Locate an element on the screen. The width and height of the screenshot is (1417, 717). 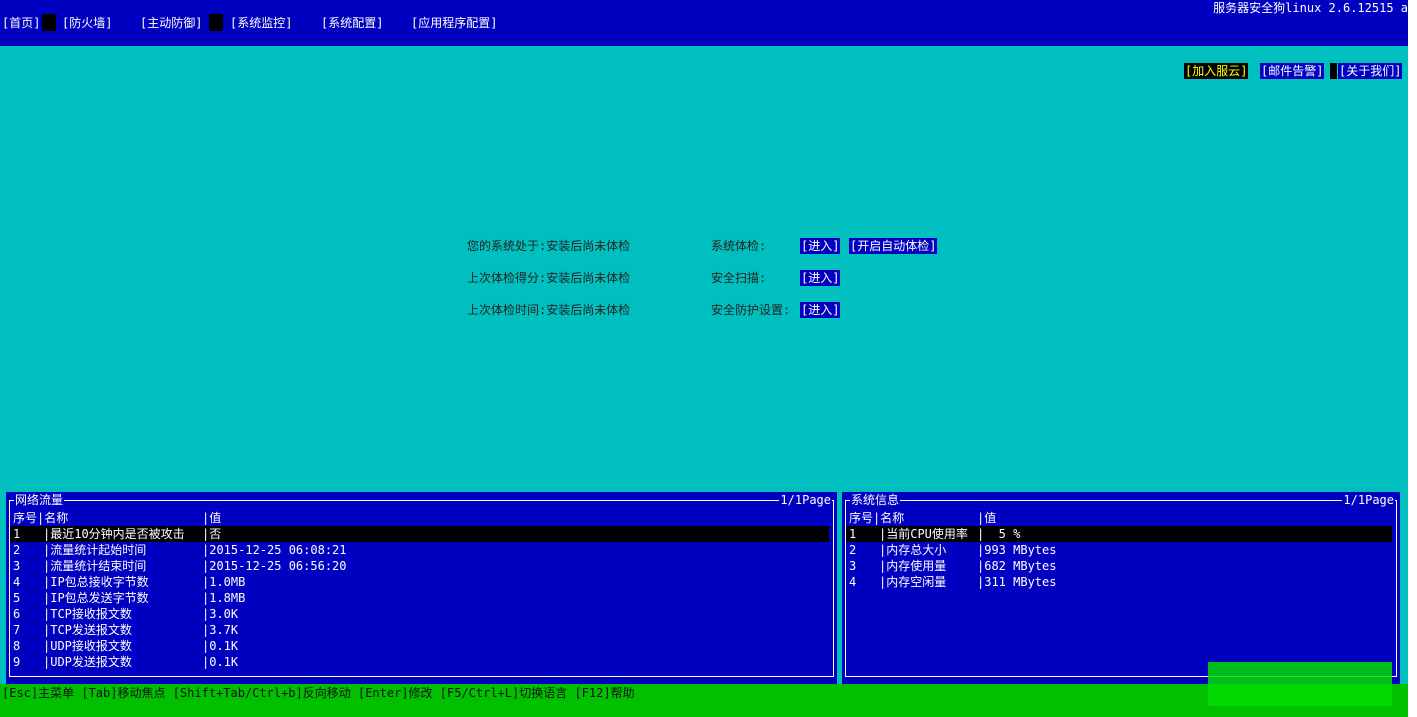
row-name: |内存总大小 is located at coordinates (913, 550).